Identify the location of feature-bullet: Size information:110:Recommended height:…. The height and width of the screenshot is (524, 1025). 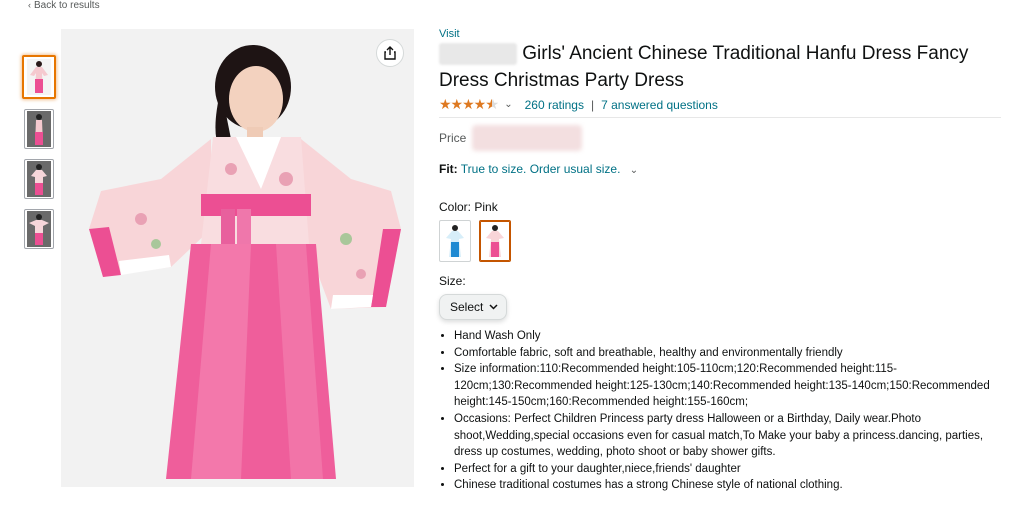
(727, 386).